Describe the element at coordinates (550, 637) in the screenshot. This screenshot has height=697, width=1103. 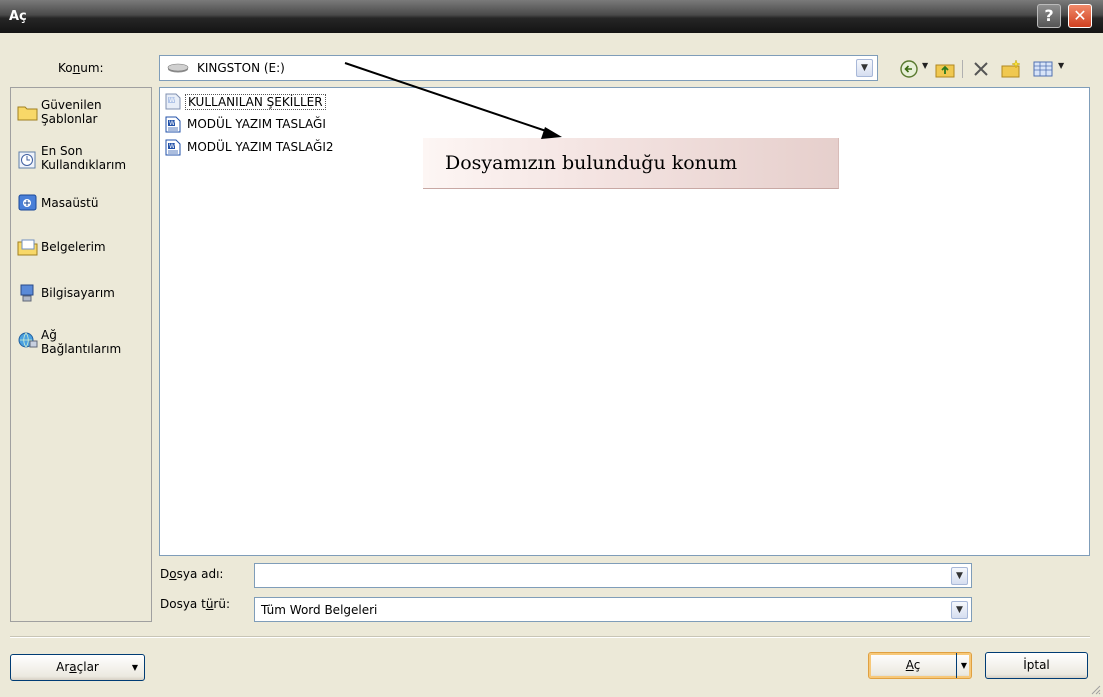
I see `bottom-divider` at that location.